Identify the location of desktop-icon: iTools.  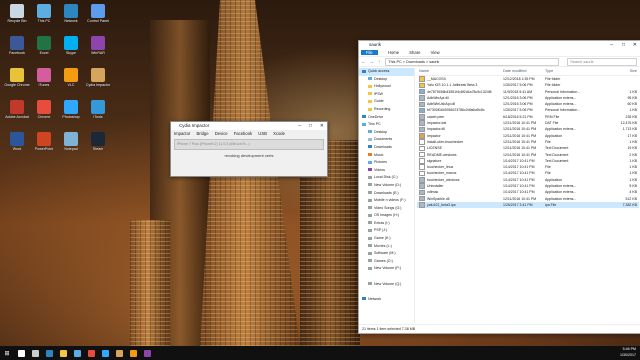
(98, 115).